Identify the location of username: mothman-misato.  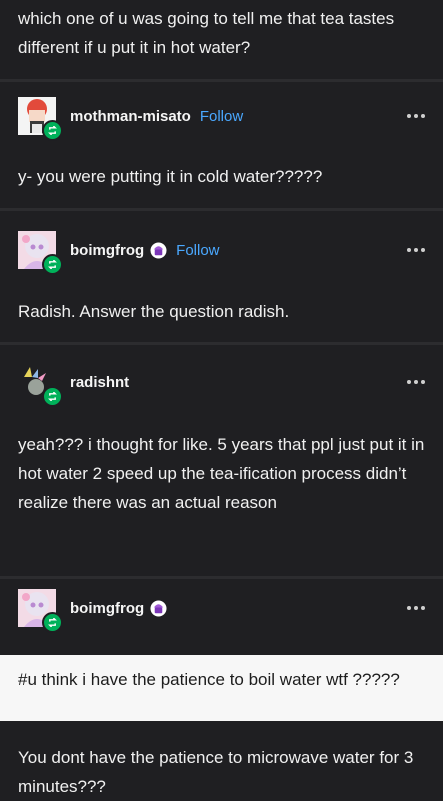
(130, 116).